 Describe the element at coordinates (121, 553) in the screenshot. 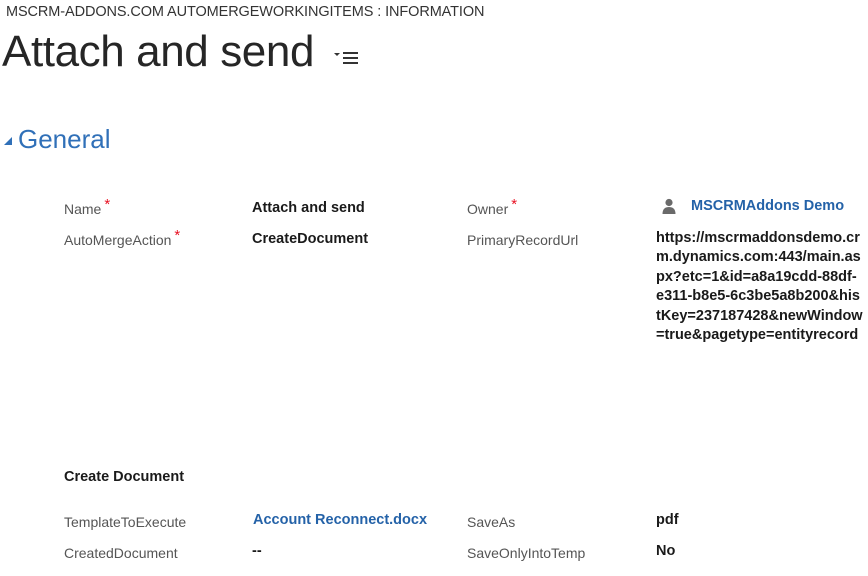

I see `created-document-label: CreatedDocument` at that location.